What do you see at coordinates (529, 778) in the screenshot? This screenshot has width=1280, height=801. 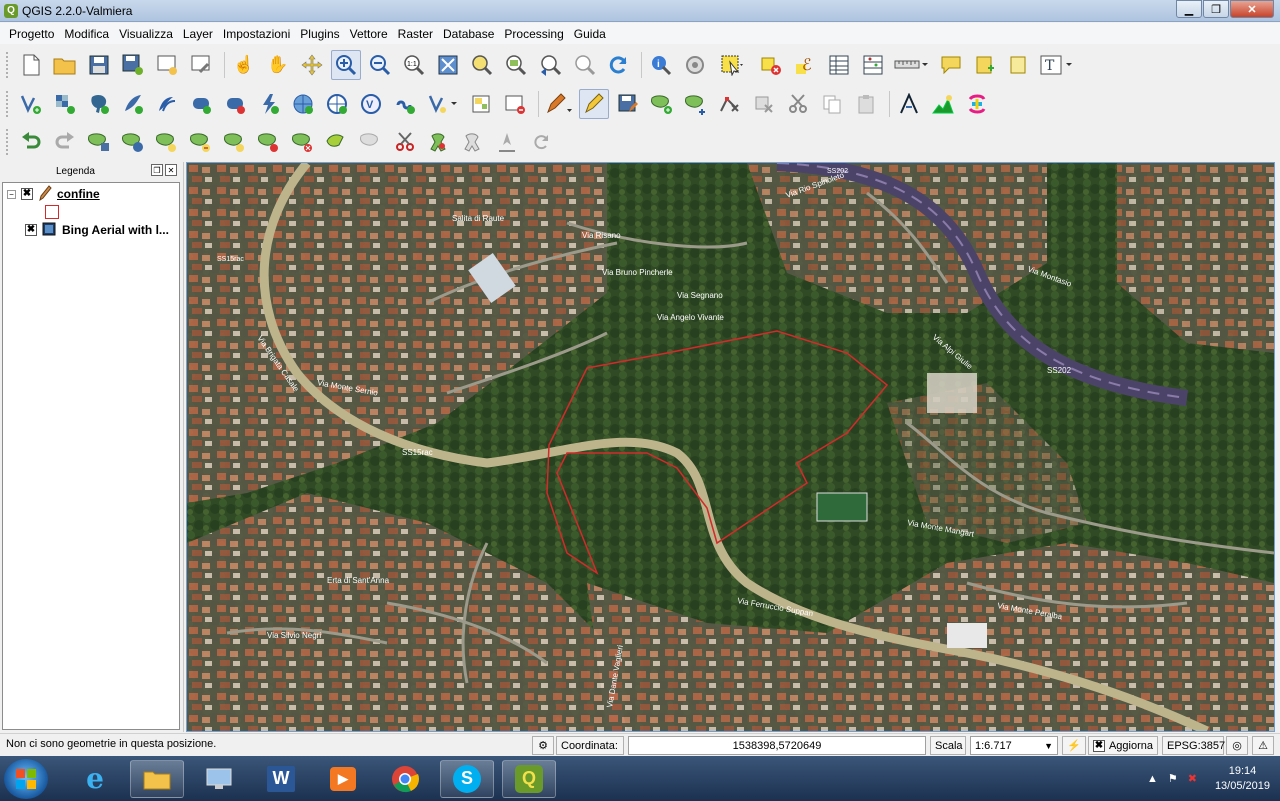 I see `qgis-taskbar-icon: Q` at bounding box center [529, 778].